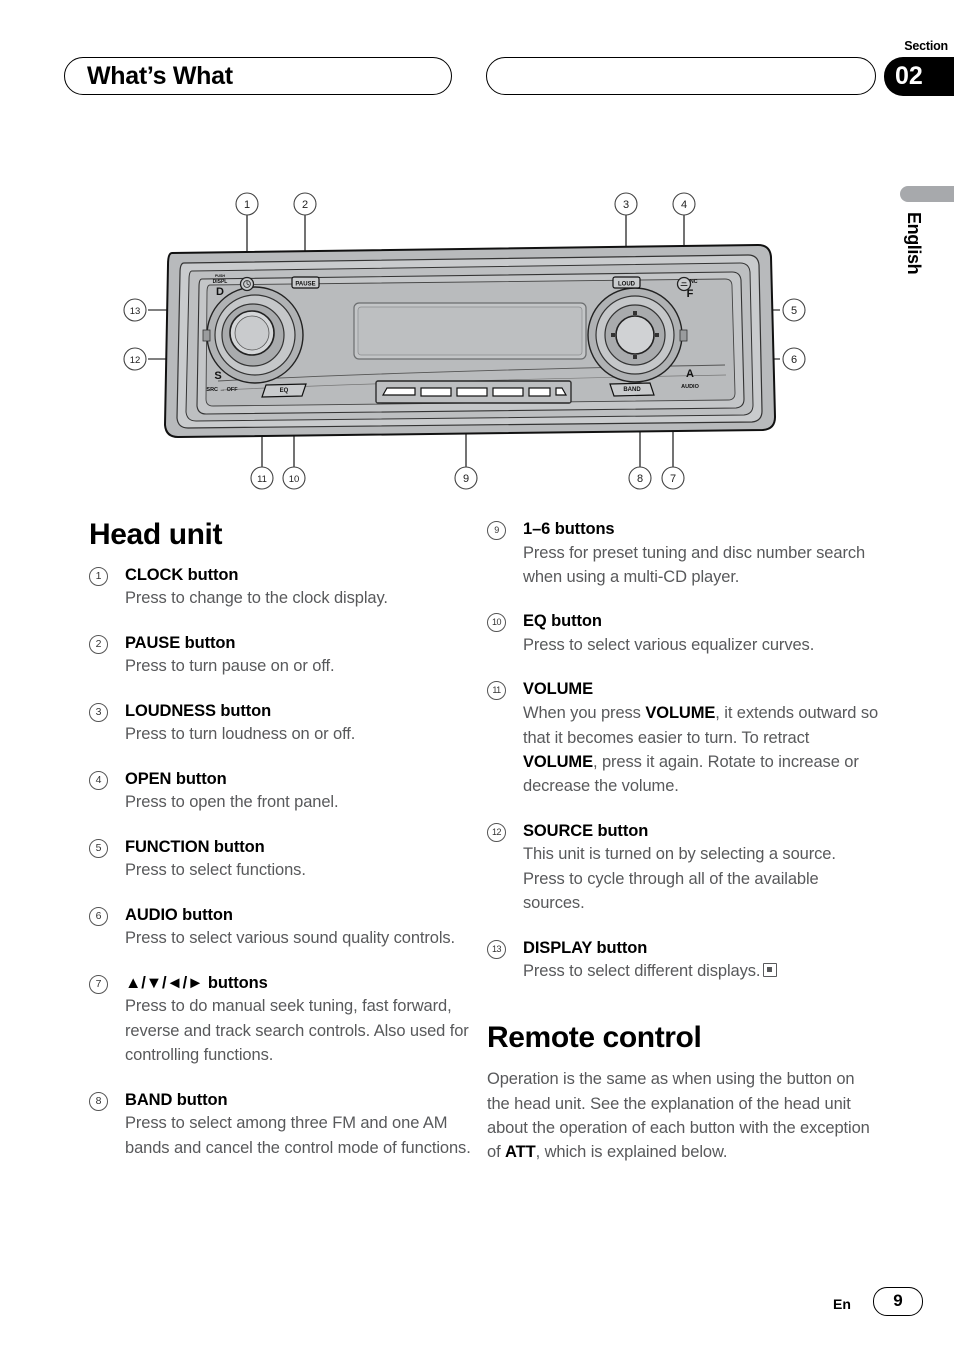  Describe the element at coordinates (215, 870) in the screenshot. I see `entry-body: Press to select functions.` at that location.